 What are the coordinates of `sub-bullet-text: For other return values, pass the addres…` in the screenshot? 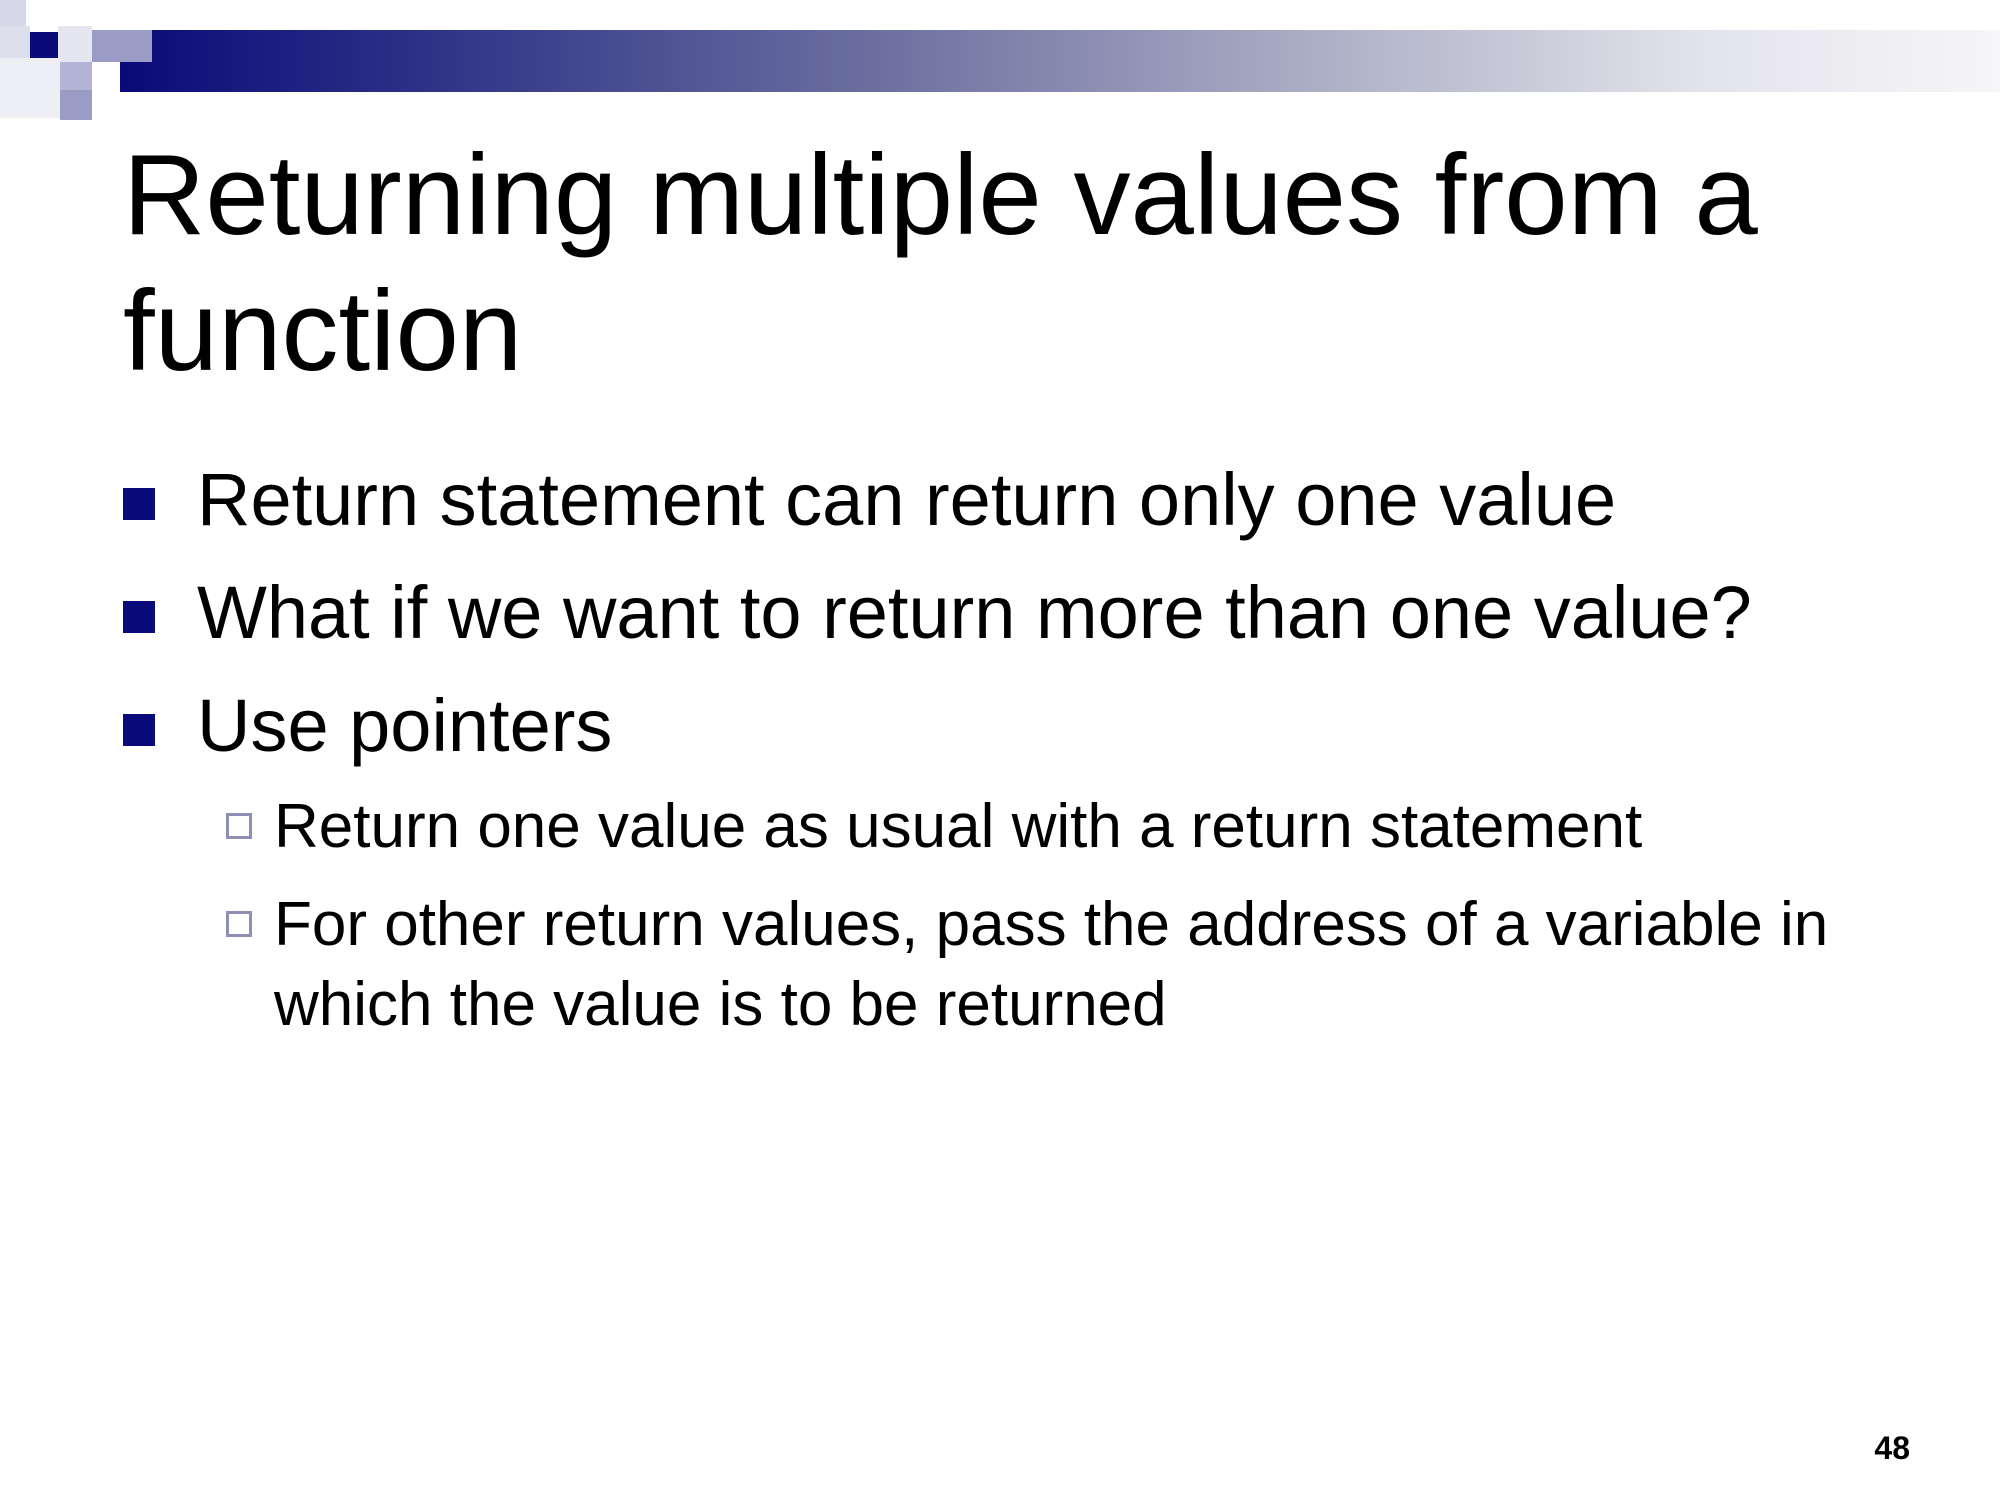 It's located at (1051, 964).